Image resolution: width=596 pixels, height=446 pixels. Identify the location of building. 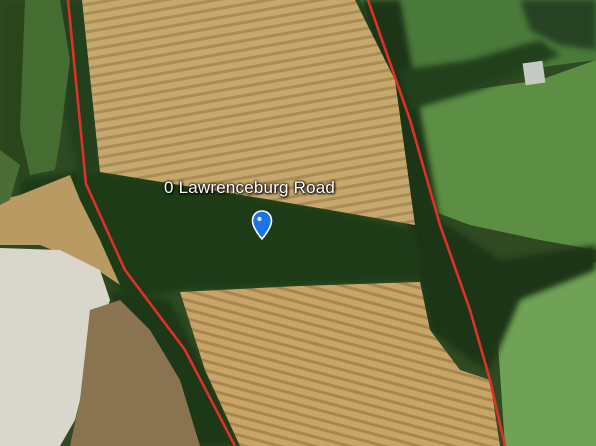
(534, 73).